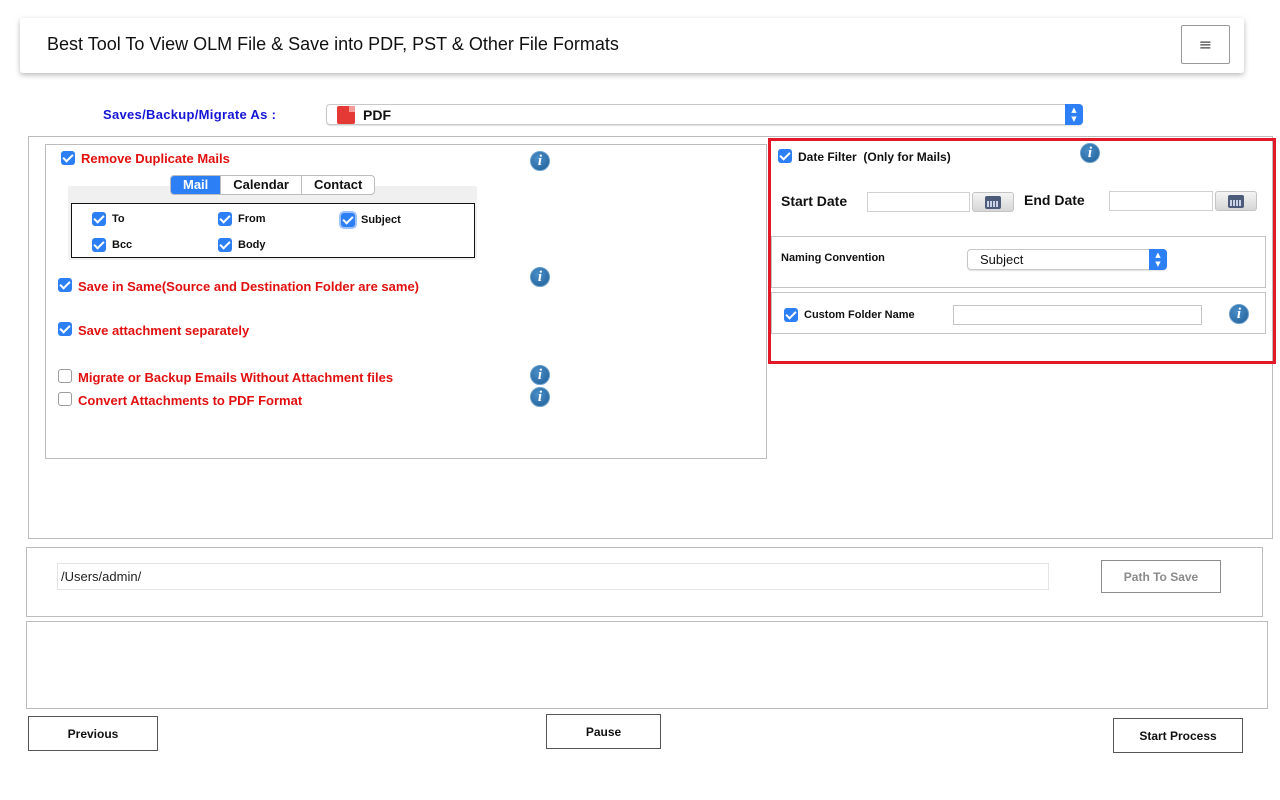  I want to click on hamburger-icon: ≡, so click(1205, 44).